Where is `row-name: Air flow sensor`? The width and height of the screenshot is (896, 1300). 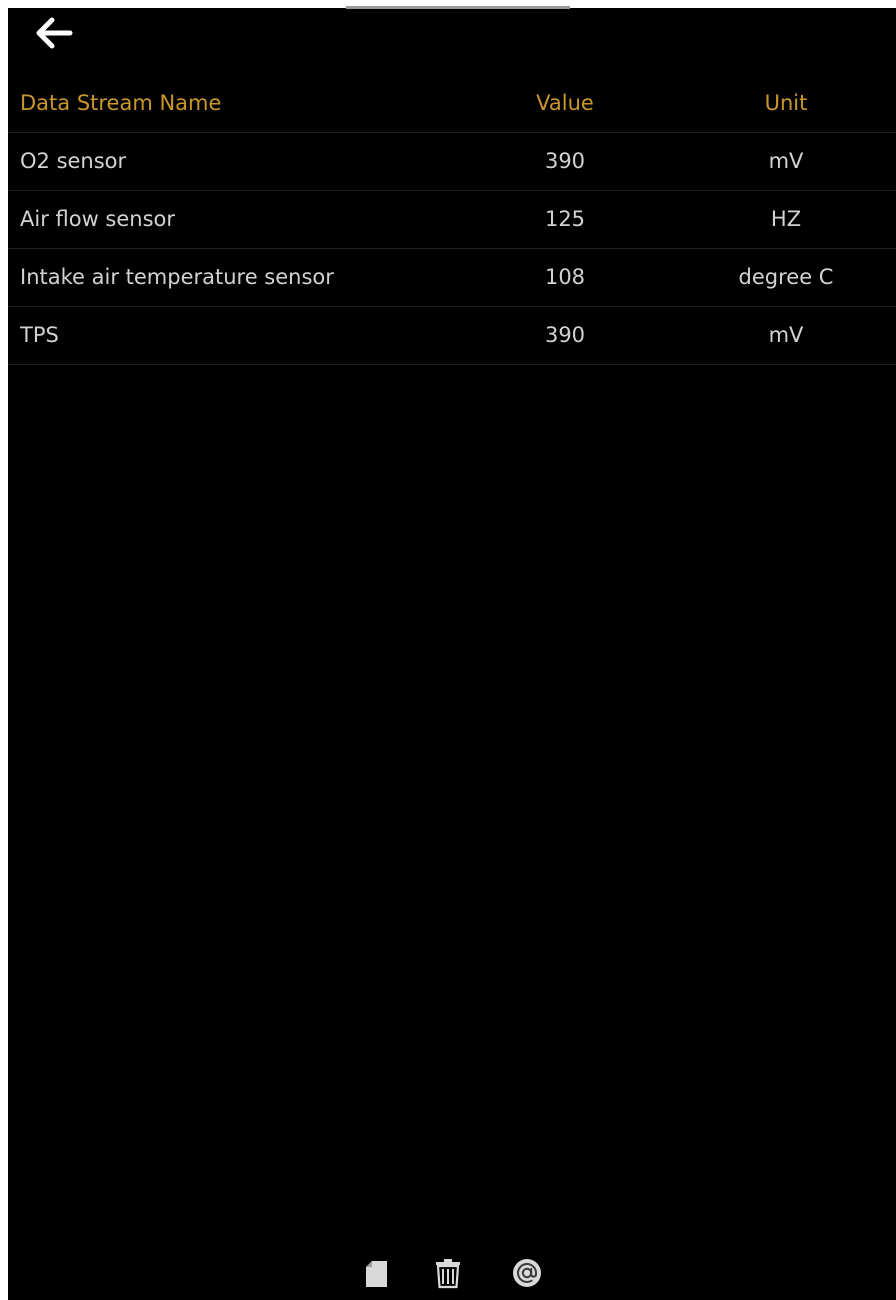
row-name: Air flow sensor is located at coordinates (98, 219).